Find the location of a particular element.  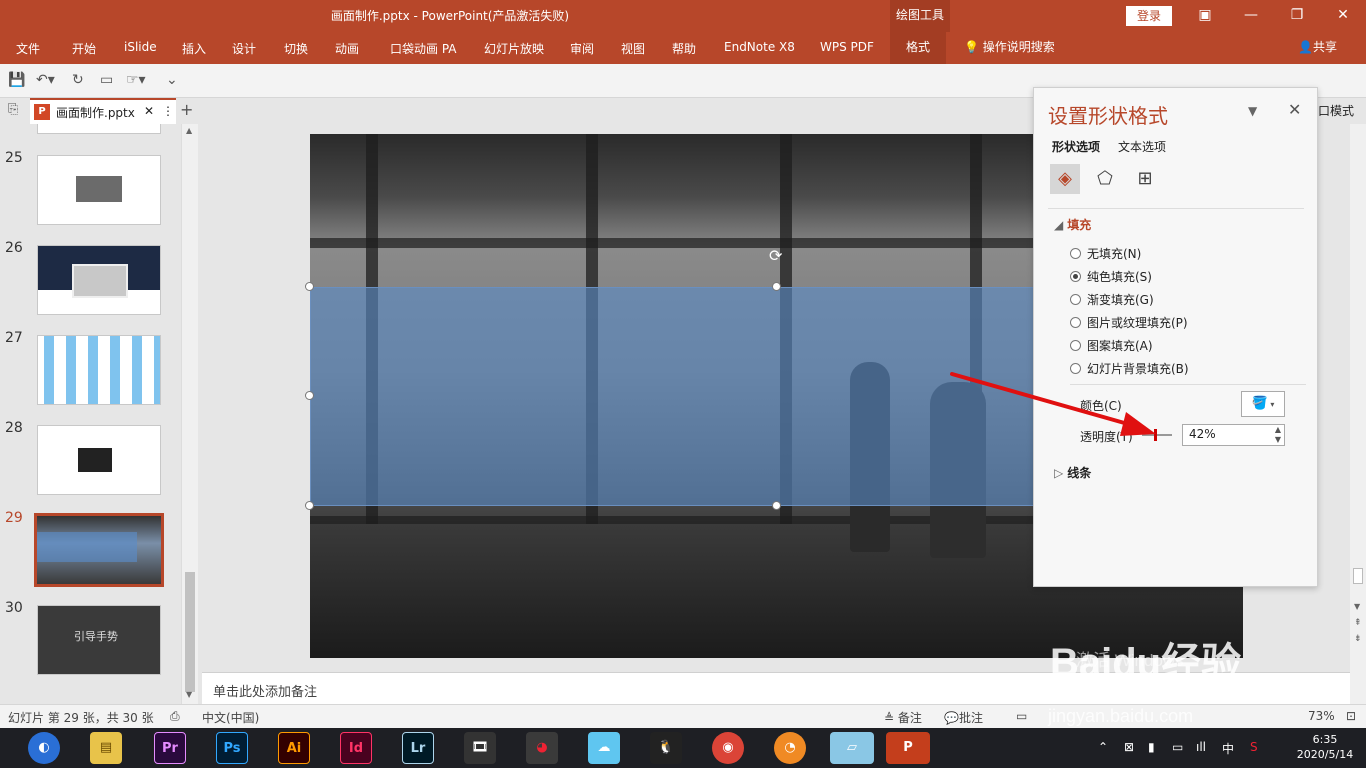

cloud-app-icon: ☁ is located at coordinates (604, 748).